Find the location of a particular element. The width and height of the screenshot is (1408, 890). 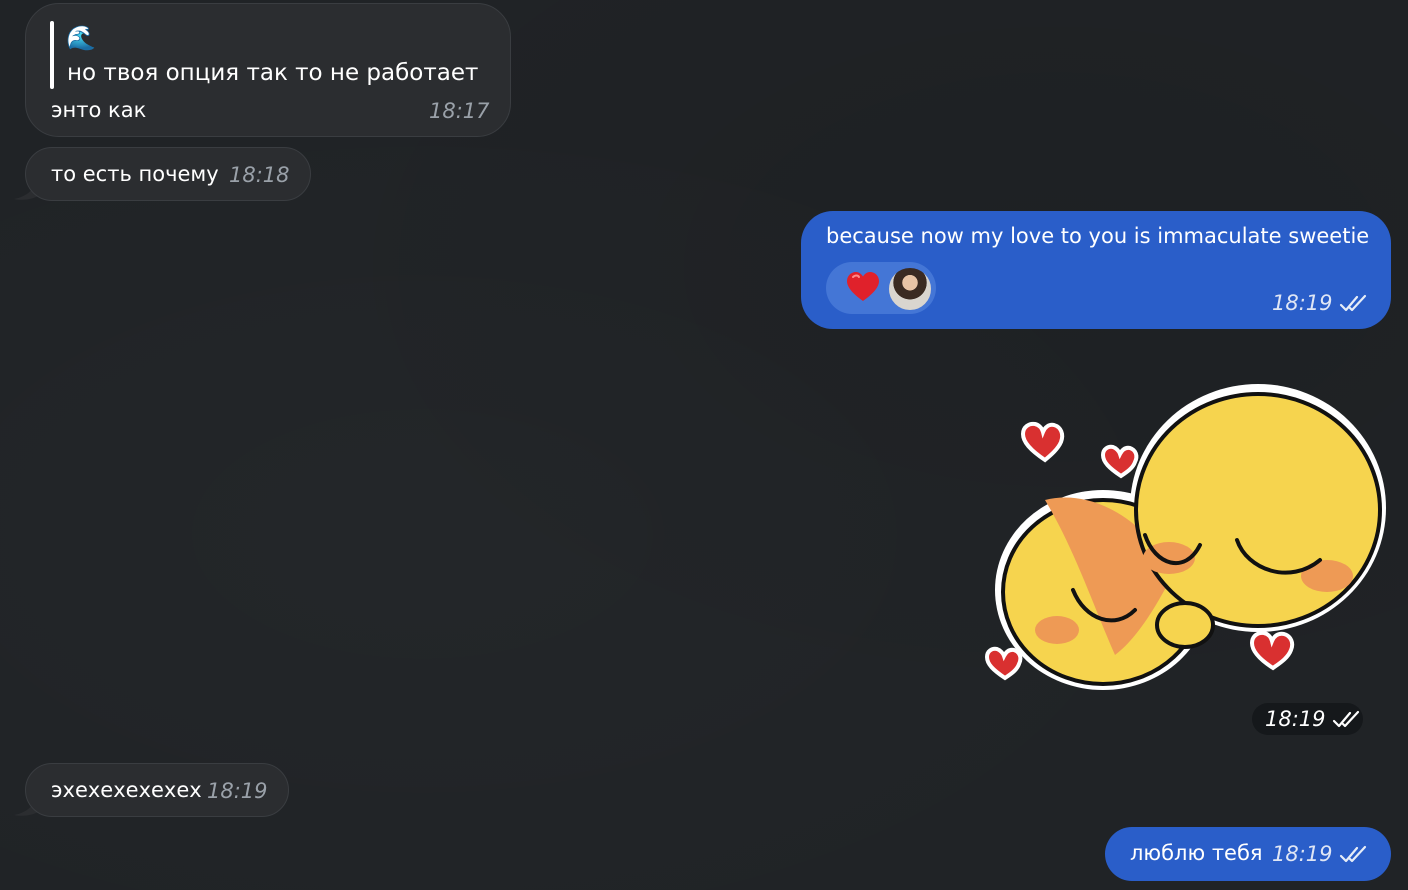

message-text: эхехехехехех is located at coordinates (126, 790).